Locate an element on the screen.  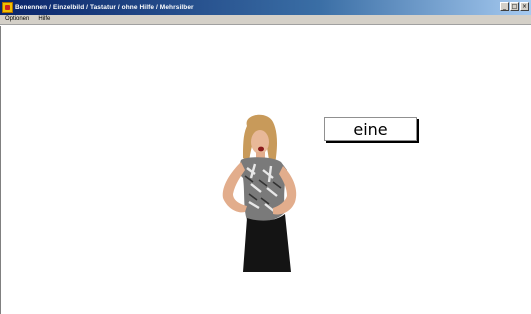
person-photo is located at coordinates (259, 193).